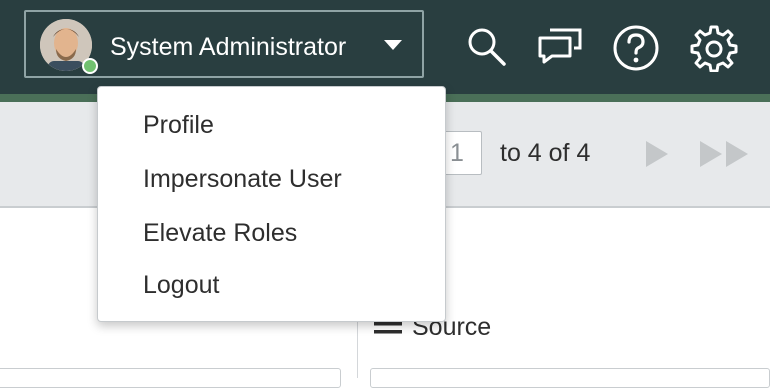 The height and width of the screenshot is (388, 770). What do you see at coordinates (560, 48) in the screenshot?
I see `conversations-icon` at bounding box center [560, 48].